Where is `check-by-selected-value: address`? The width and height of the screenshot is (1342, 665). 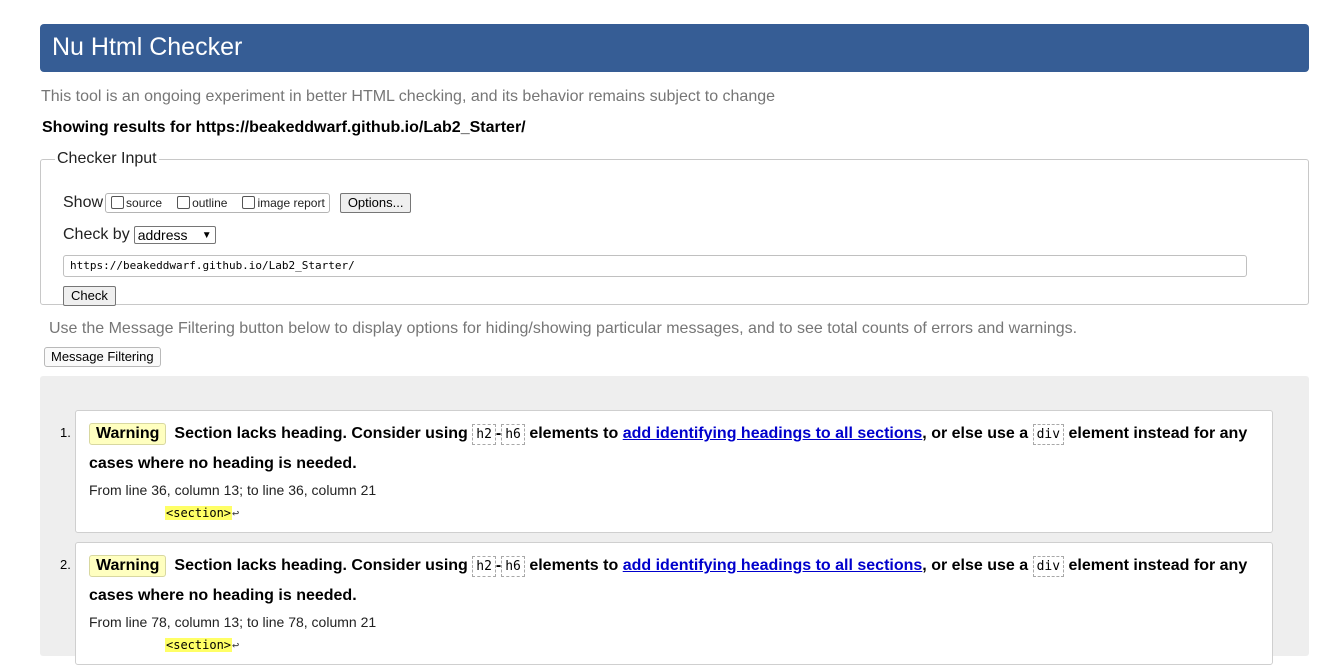 check-by-selected-value: address is located at coordinates (162, 235).